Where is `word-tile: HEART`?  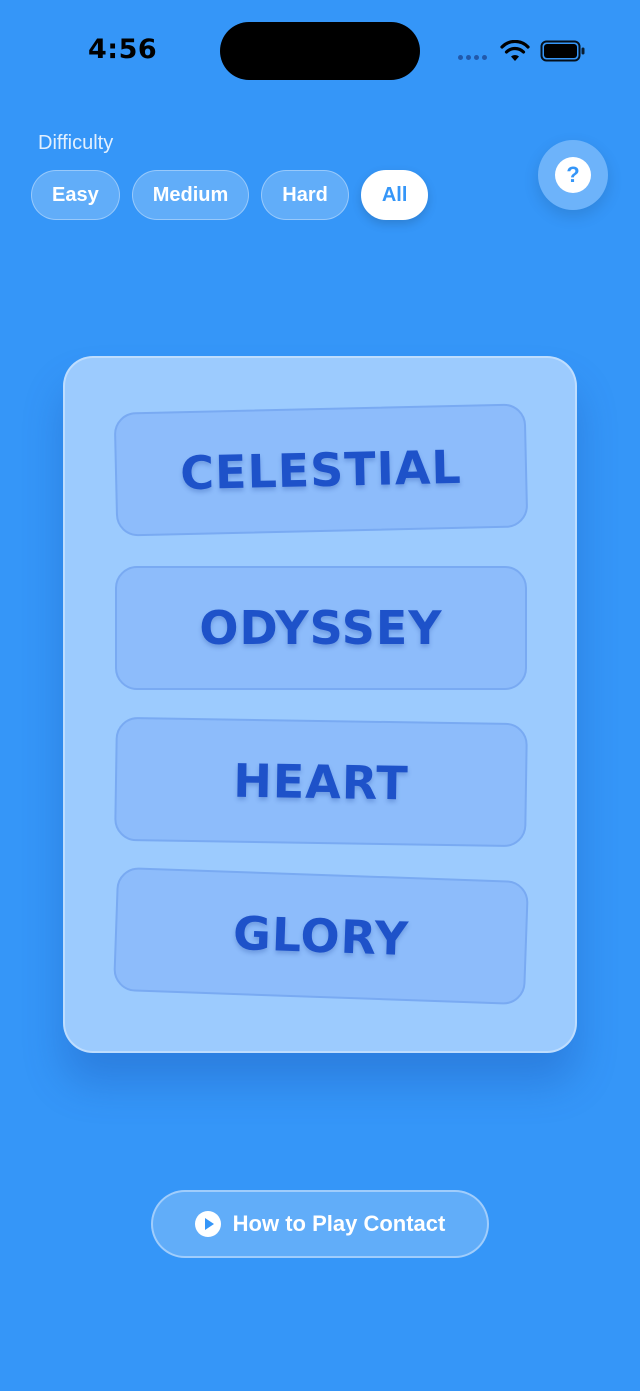 word-tile: HEART is located at coordinates (321, 782).